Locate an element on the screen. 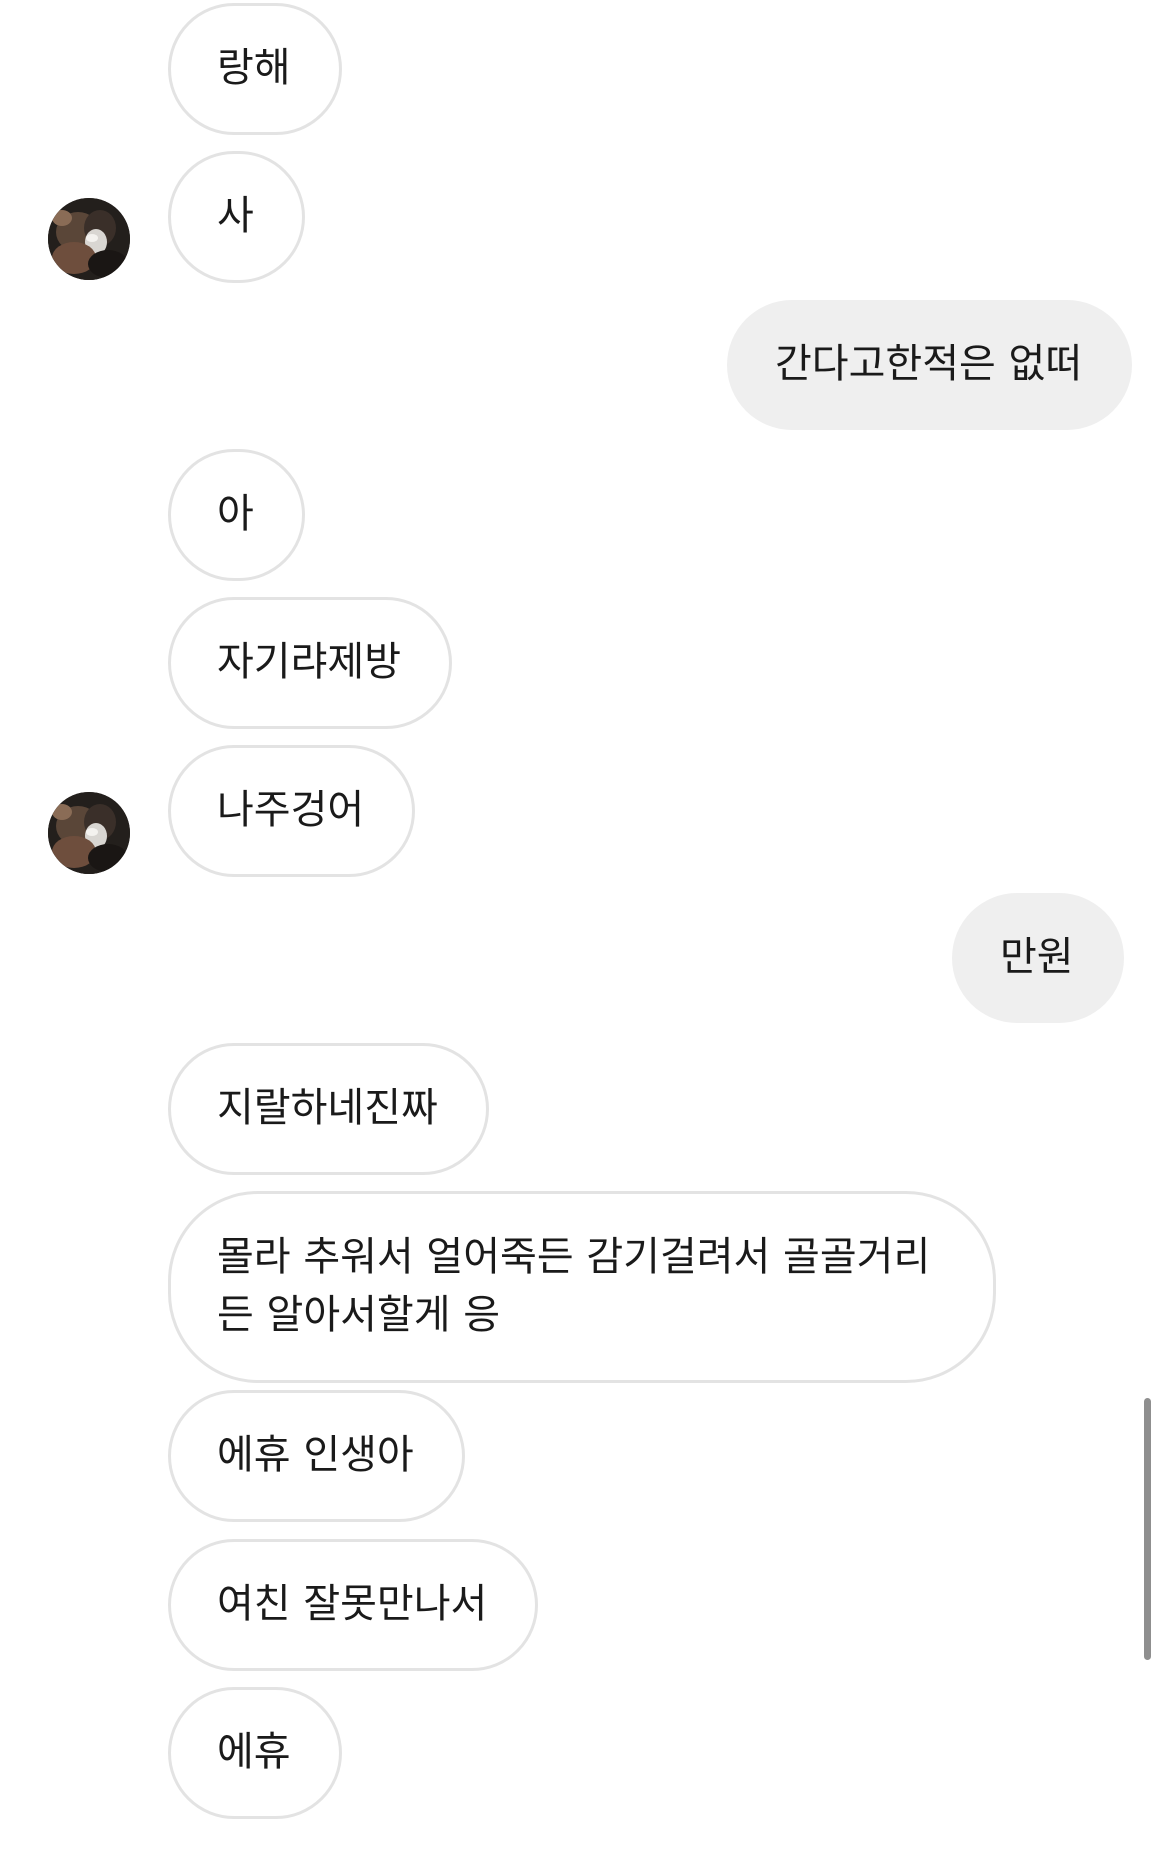 Image resolution: width=1170 pixels, height=1852 pixels. message-bubble-incoming: 에휴 인생아 is located at coordinates (316, 1456).